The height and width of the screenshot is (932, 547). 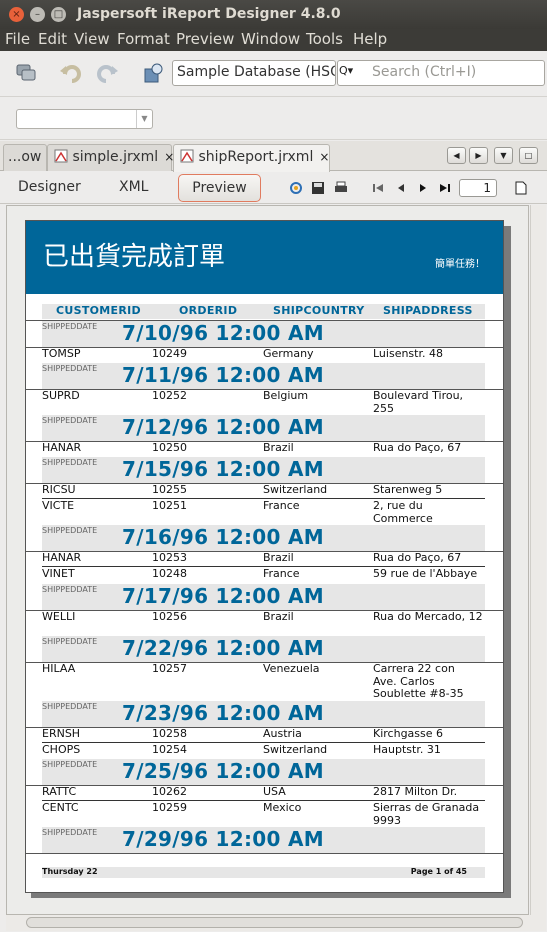 I want to click on redo-icon, so click(x=107, y=74).